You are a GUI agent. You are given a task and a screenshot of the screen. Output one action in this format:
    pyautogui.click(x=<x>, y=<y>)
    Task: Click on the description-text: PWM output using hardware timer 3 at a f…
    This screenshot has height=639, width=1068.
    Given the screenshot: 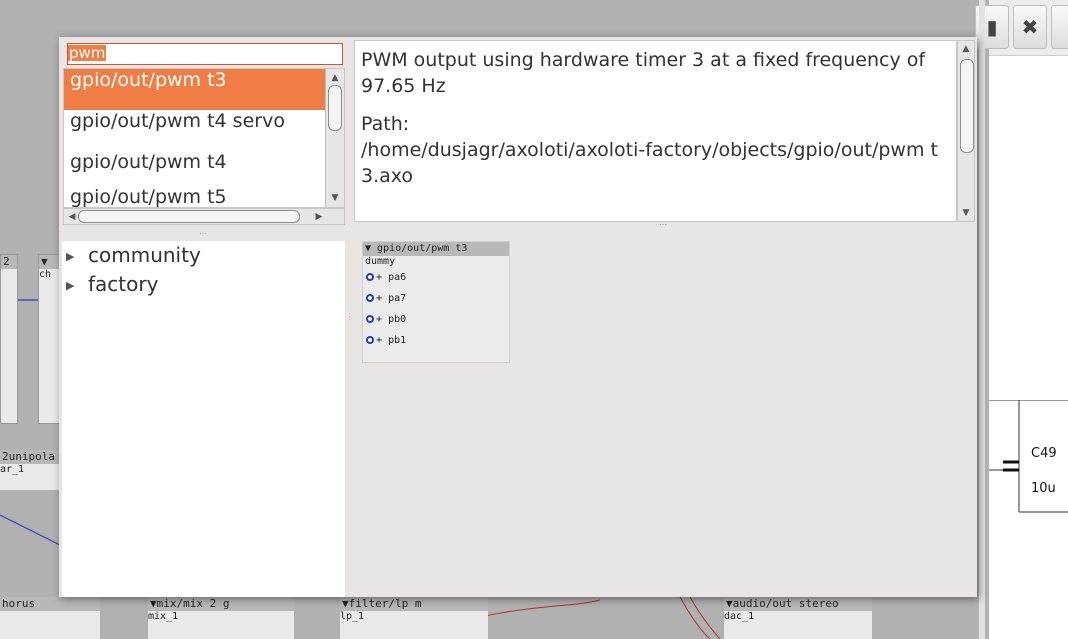 What is the action you would take?
    pyautogui.click(x=643, y=73)
    